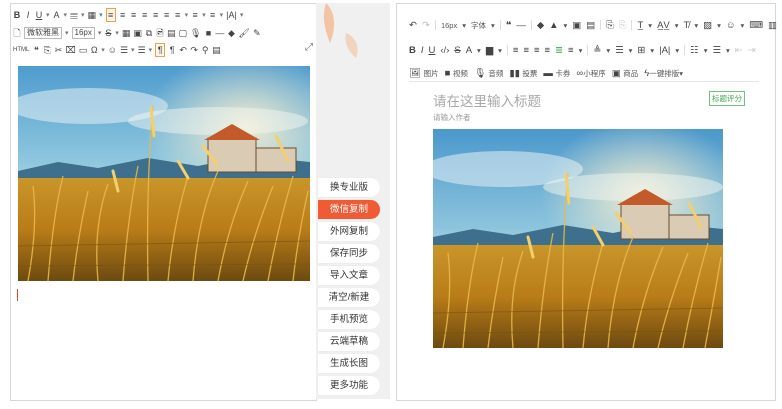 The image size is (782, 409). I want to click on media-vote: ▮▮ 投票, so click(523, 73).